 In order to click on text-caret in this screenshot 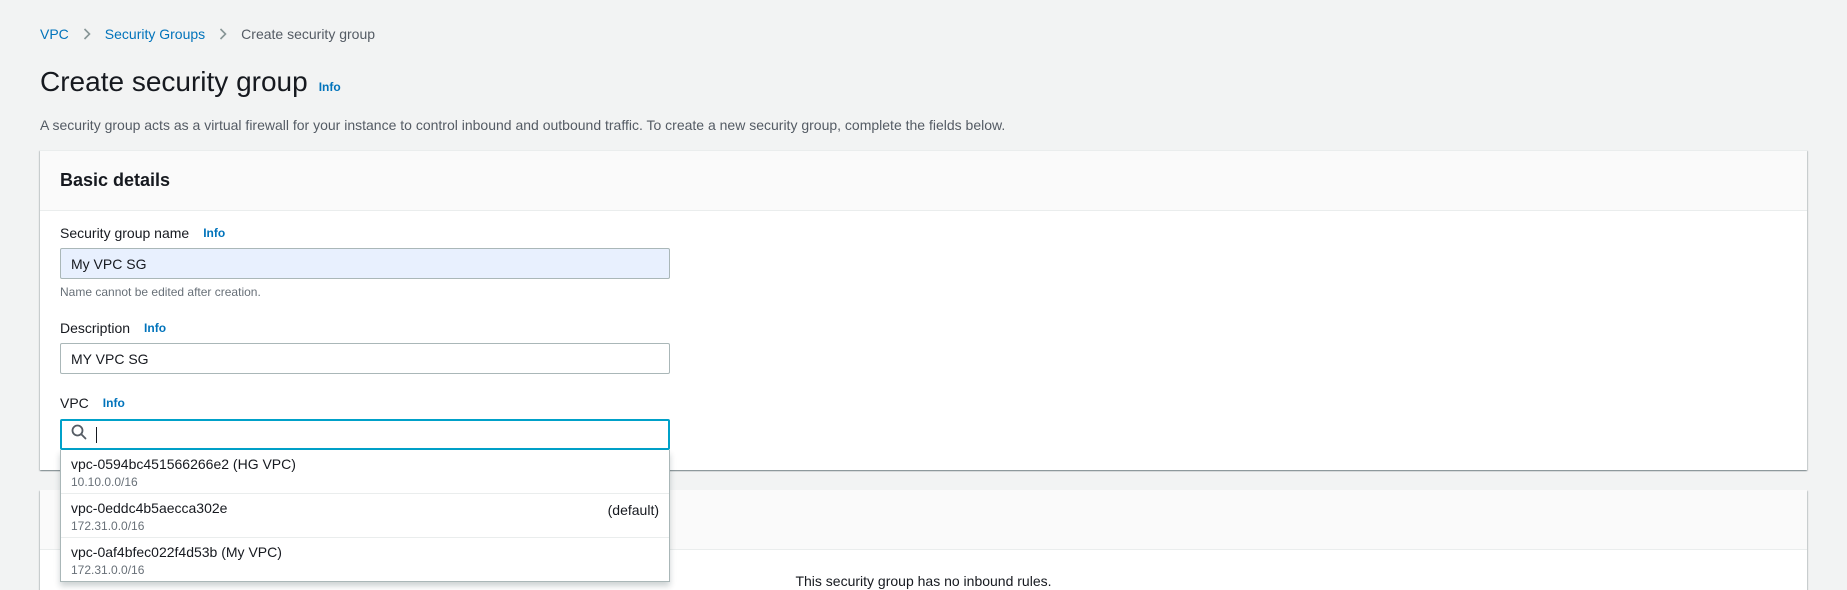, I will do `click(96, 434)`.